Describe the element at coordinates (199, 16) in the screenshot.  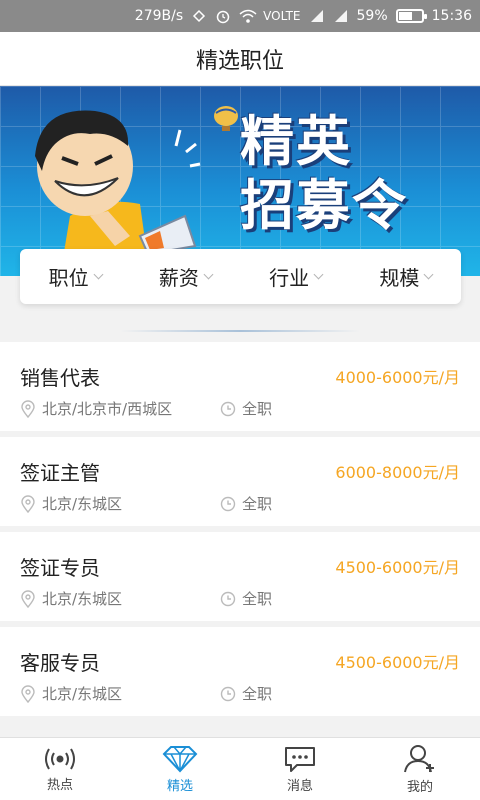
I see `sync-icon` at that location.